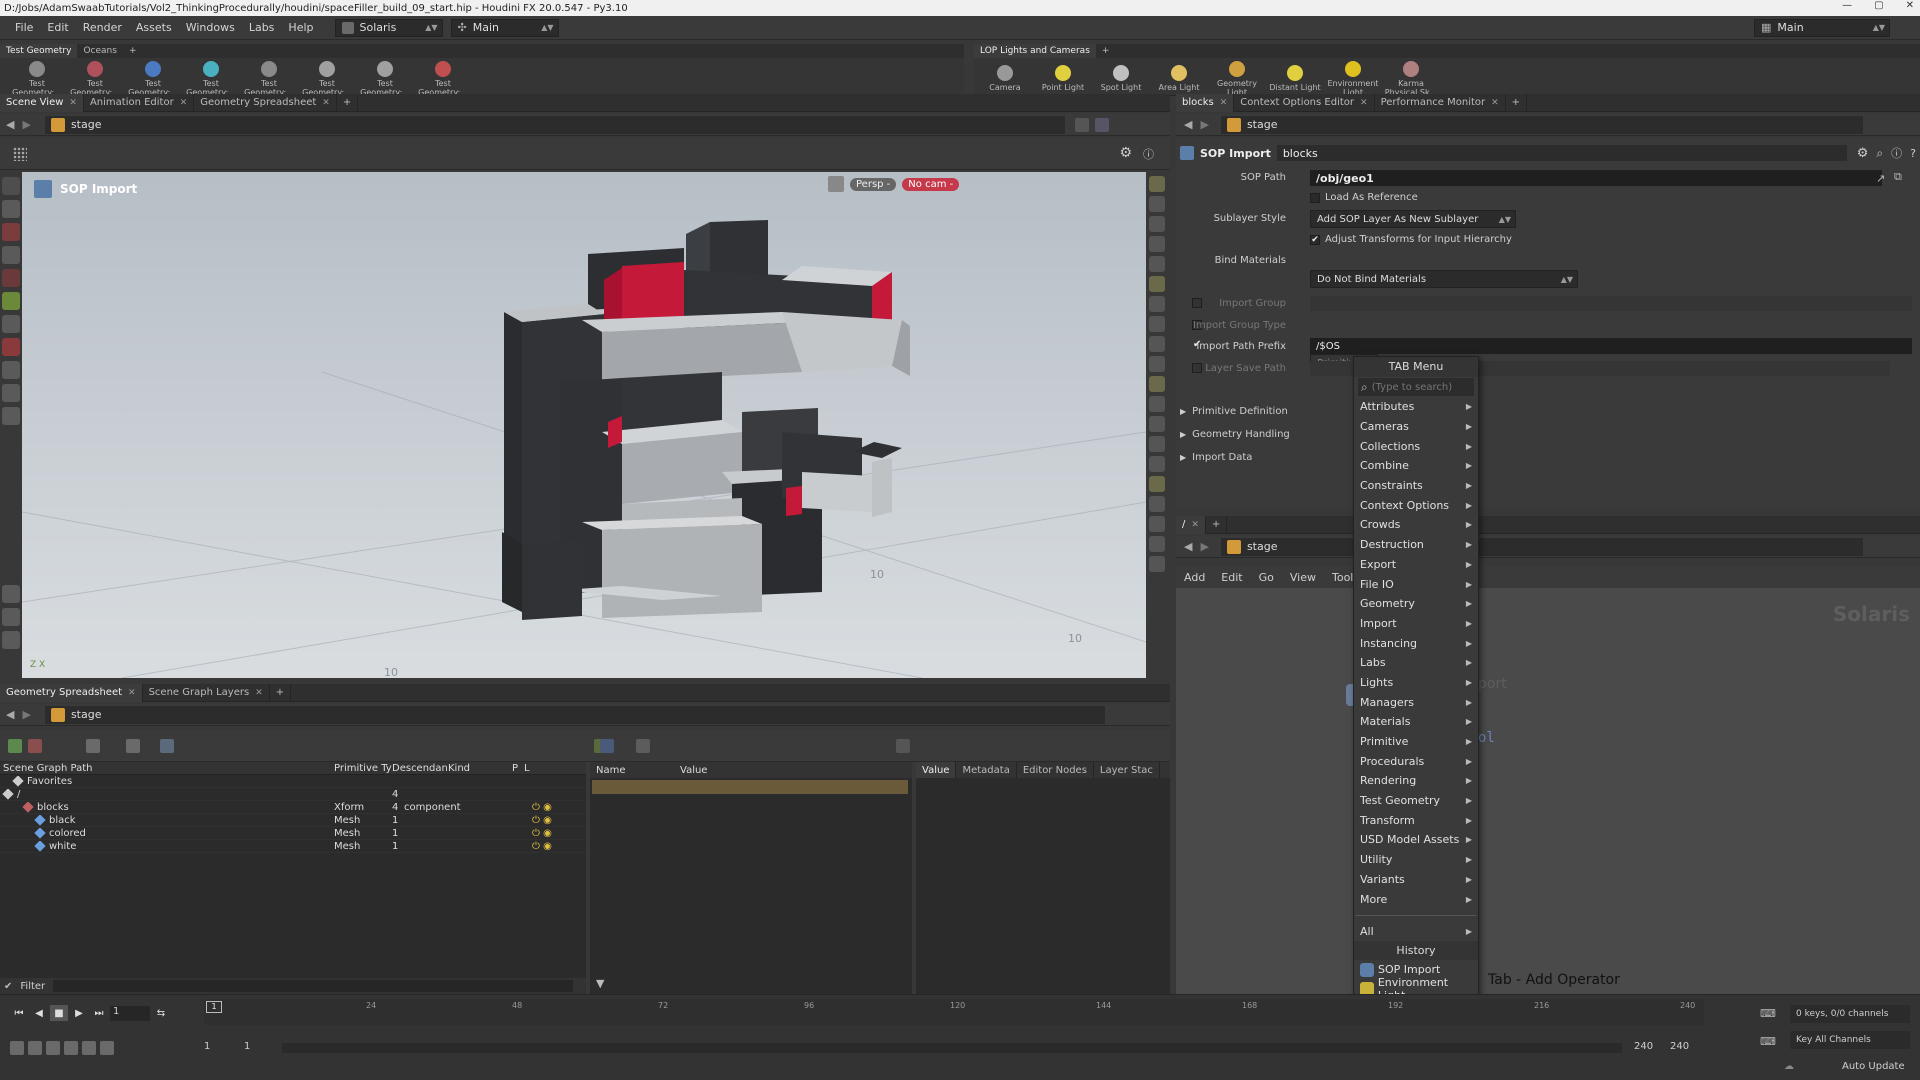 The height and width of the screenshot is (1080, 1920). I want to click on attr-name-header: Name, so click(635, 770).